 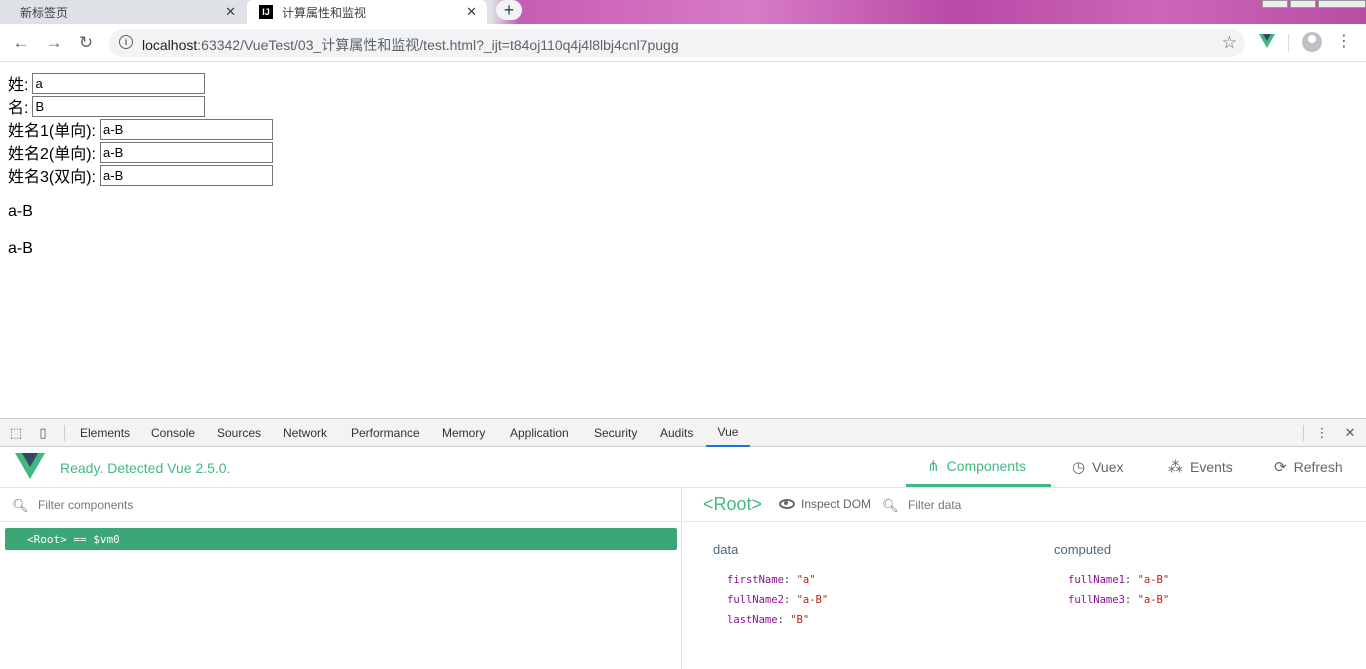 I want to click on tab-audits: Audits, so click(x=676, y=433).